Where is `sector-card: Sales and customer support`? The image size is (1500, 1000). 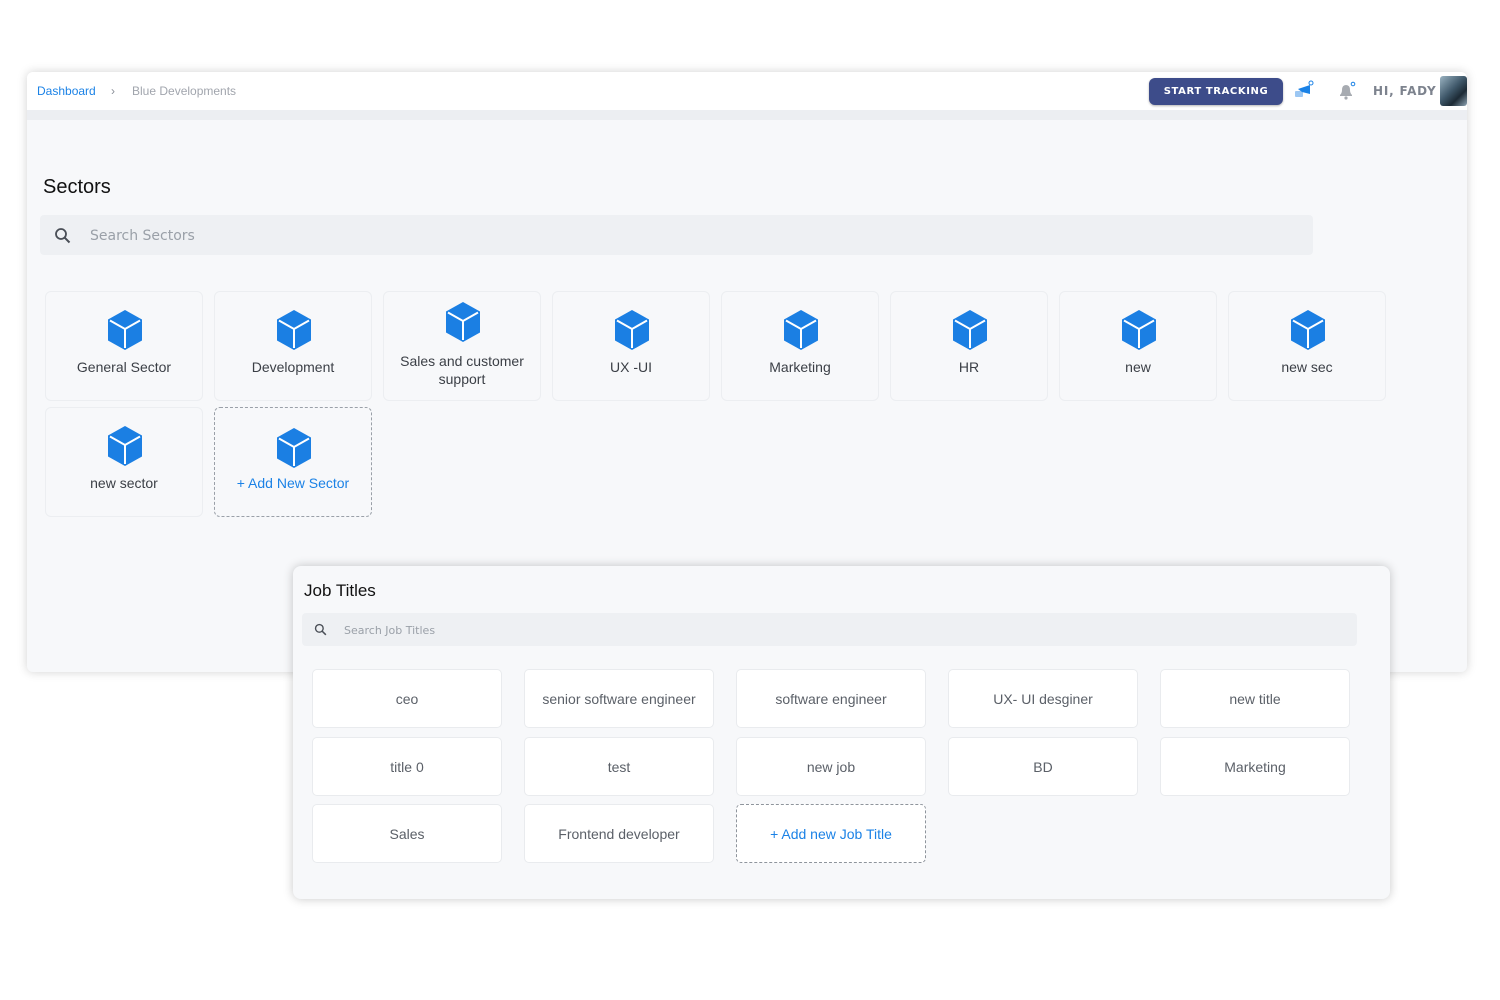
sector-card: Sales and customer support is located at coordinates (462, 346).